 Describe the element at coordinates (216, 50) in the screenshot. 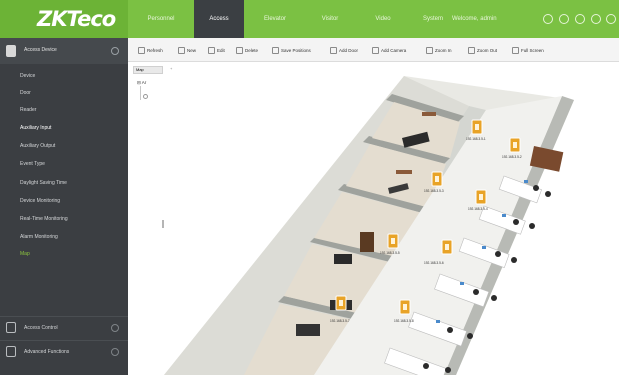

I see `edit-button: Edit` at that location.